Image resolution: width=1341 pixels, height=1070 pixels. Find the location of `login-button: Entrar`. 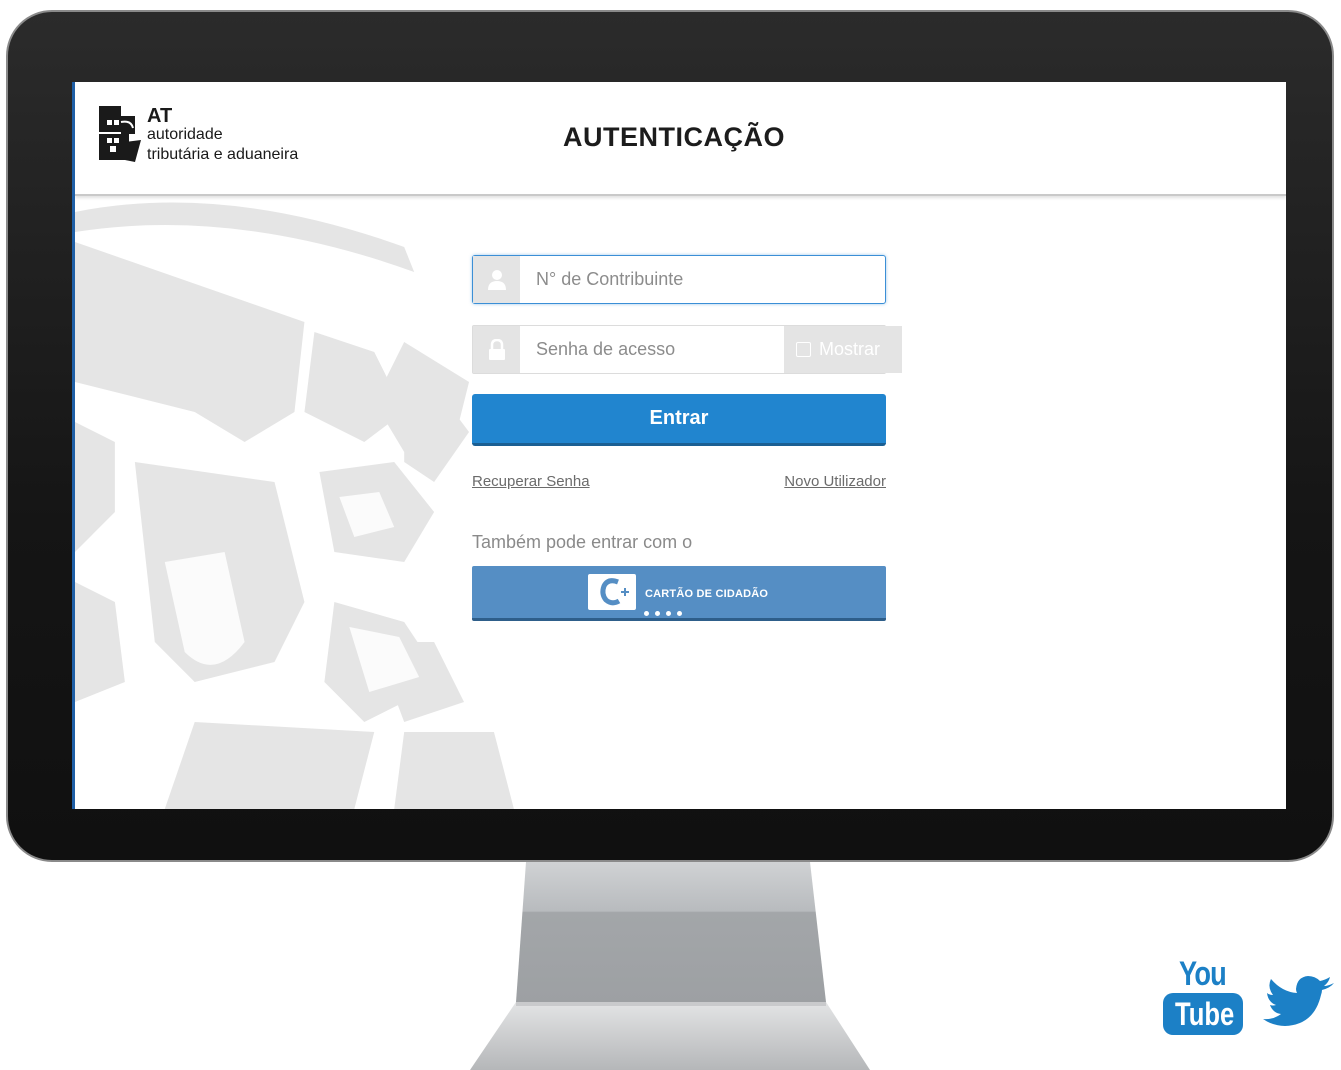

login-button: Entrar is located at coordinates (679, 420).